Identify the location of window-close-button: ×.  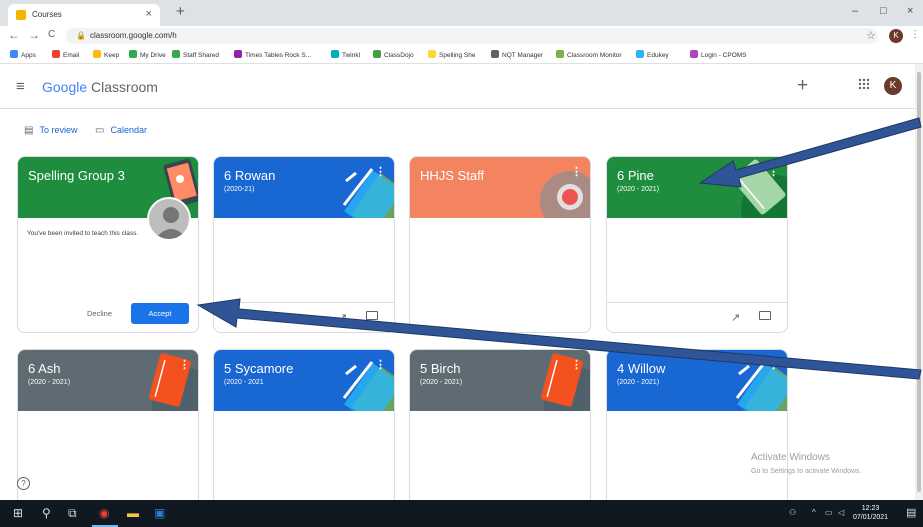
(910, 11).